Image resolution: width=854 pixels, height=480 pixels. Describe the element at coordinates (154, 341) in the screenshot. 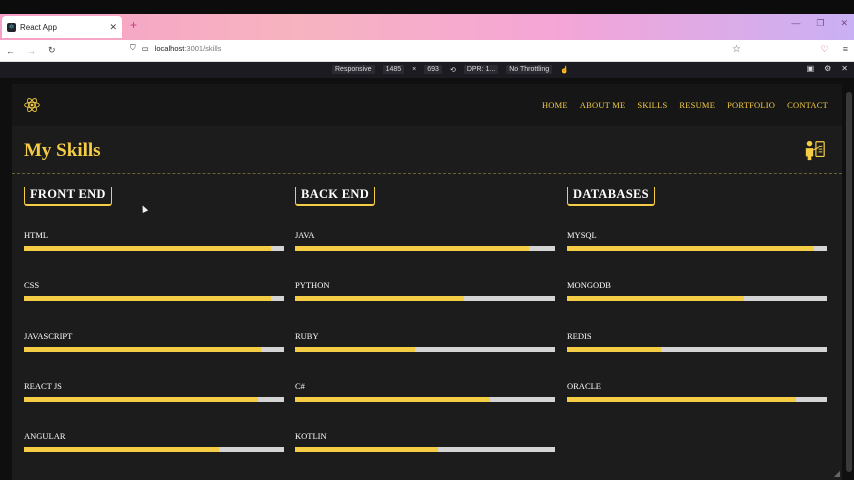

I see `skill-item: JAVASCRIPT` at that location.